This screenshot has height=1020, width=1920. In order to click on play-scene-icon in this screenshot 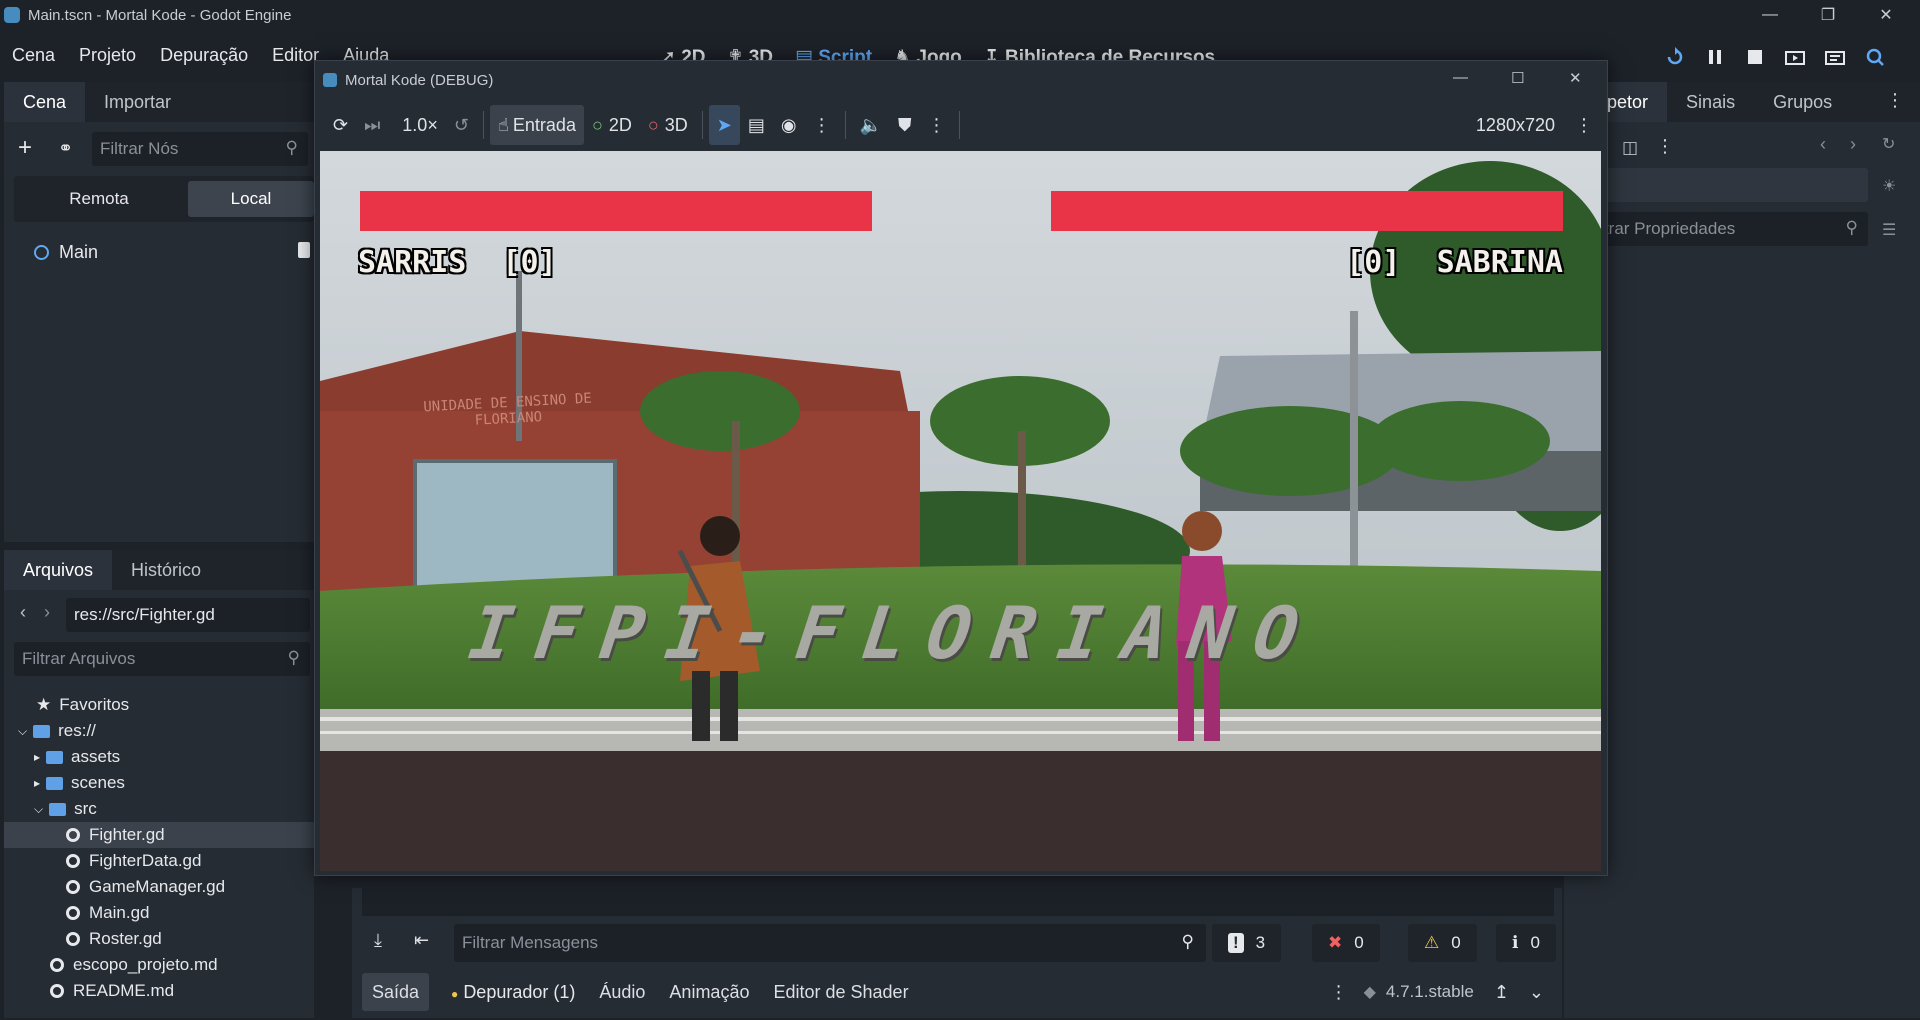, I will do `click(1795, 57)`.